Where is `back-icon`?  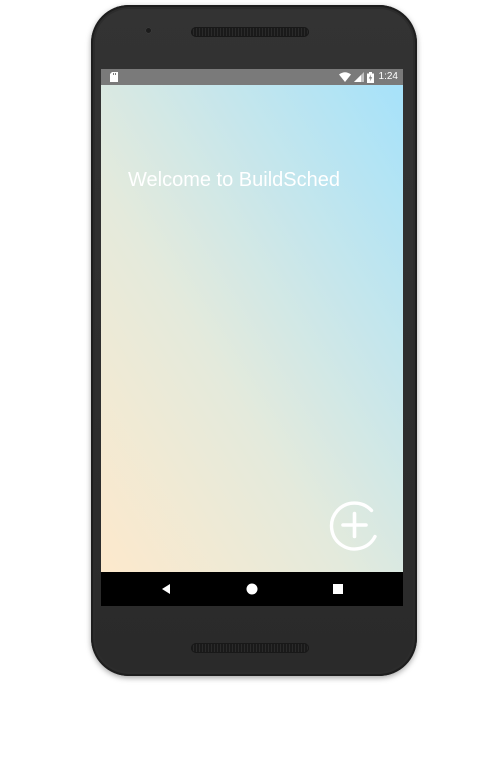
back-icon is located at coordinates (167, 589).